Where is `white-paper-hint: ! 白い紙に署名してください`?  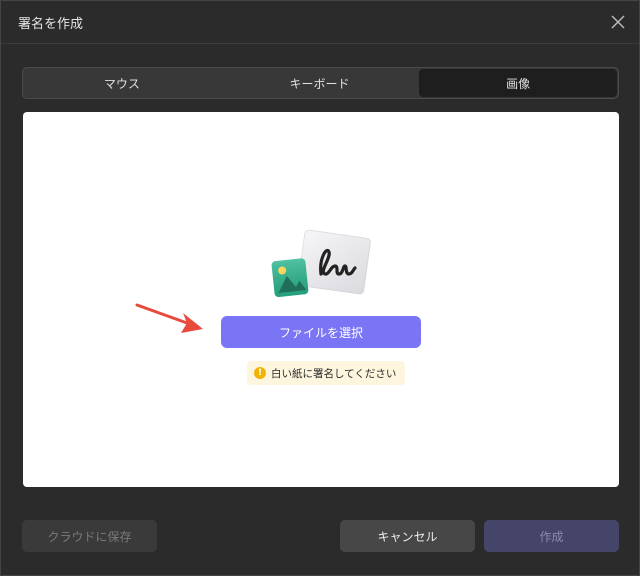
white-paper-hint: ! 白い紙に署名してください is located at coordinates (326, 373).